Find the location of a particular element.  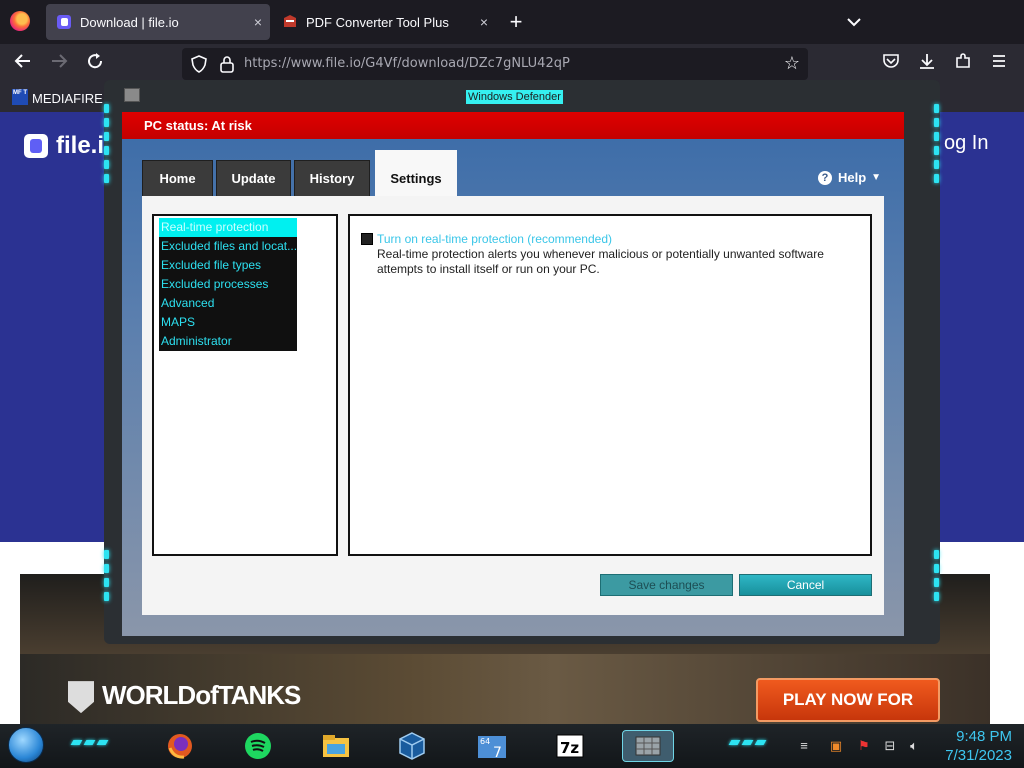

download-icon is located at coordinates (927, 61).